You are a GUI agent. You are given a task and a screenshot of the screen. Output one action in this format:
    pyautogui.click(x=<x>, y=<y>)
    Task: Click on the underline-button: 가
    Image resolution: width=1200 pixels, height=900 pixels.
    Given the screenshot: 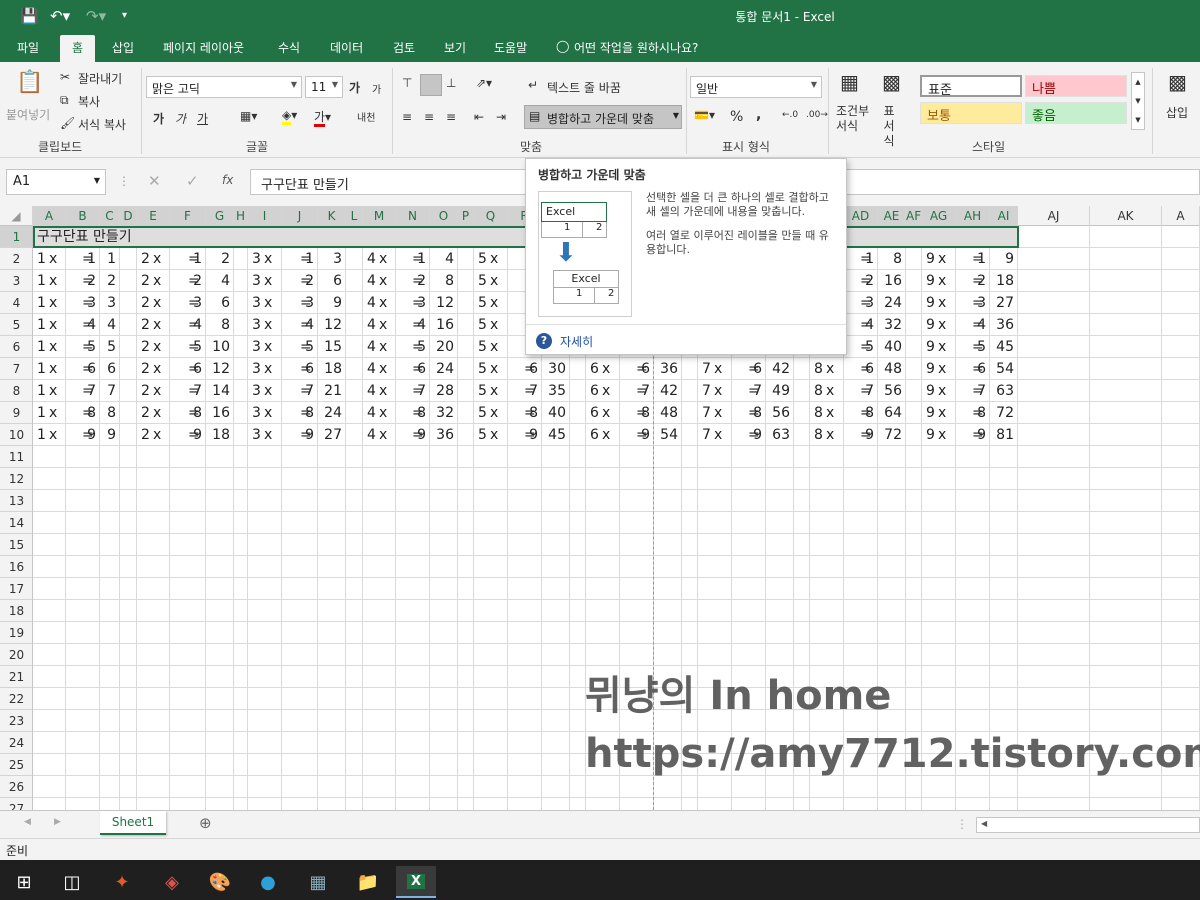 What is the action you would take?
    pyautogui.click(x=202, y=118)
    